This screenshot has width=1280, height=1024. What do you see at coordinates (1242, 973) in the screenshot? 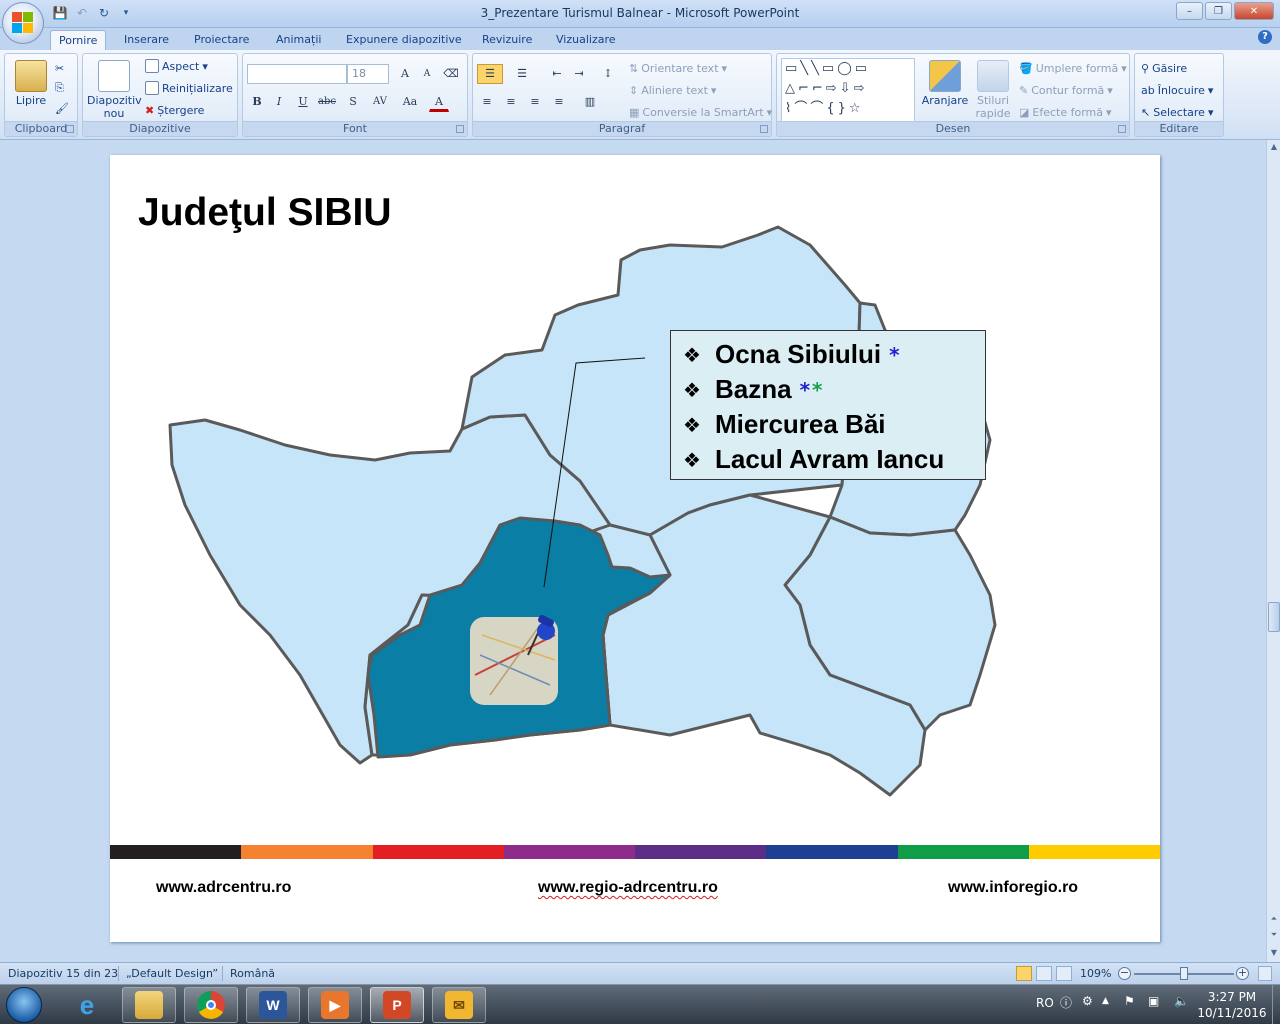
I see `zoom-in-icon: +` at bounding box center [1242, 973].